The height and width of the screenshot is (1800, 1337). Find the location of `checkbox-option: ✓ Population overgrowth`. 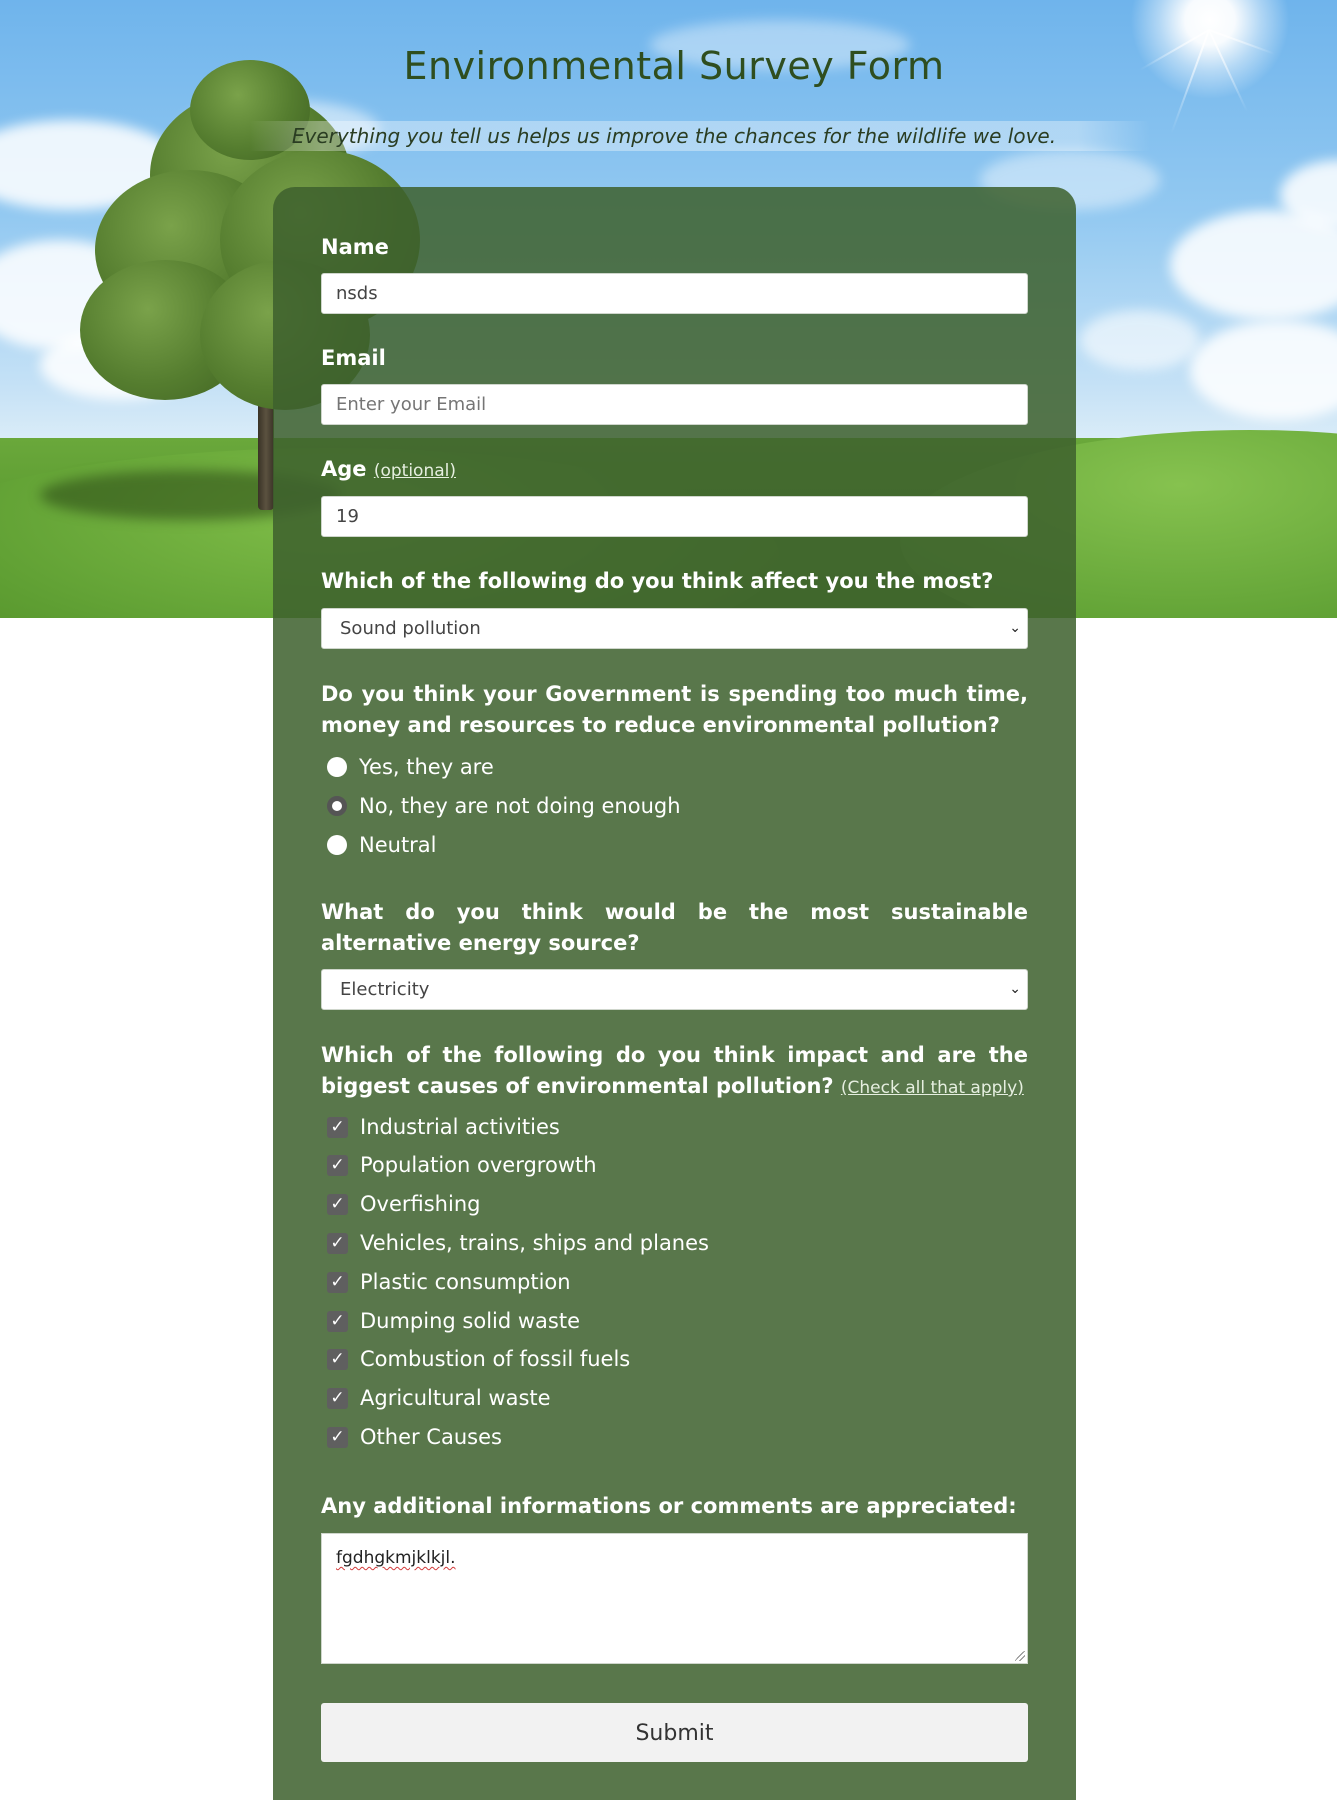

checkbox-option: ✓ Population overgrowth is located at coordinates (462, 1165).